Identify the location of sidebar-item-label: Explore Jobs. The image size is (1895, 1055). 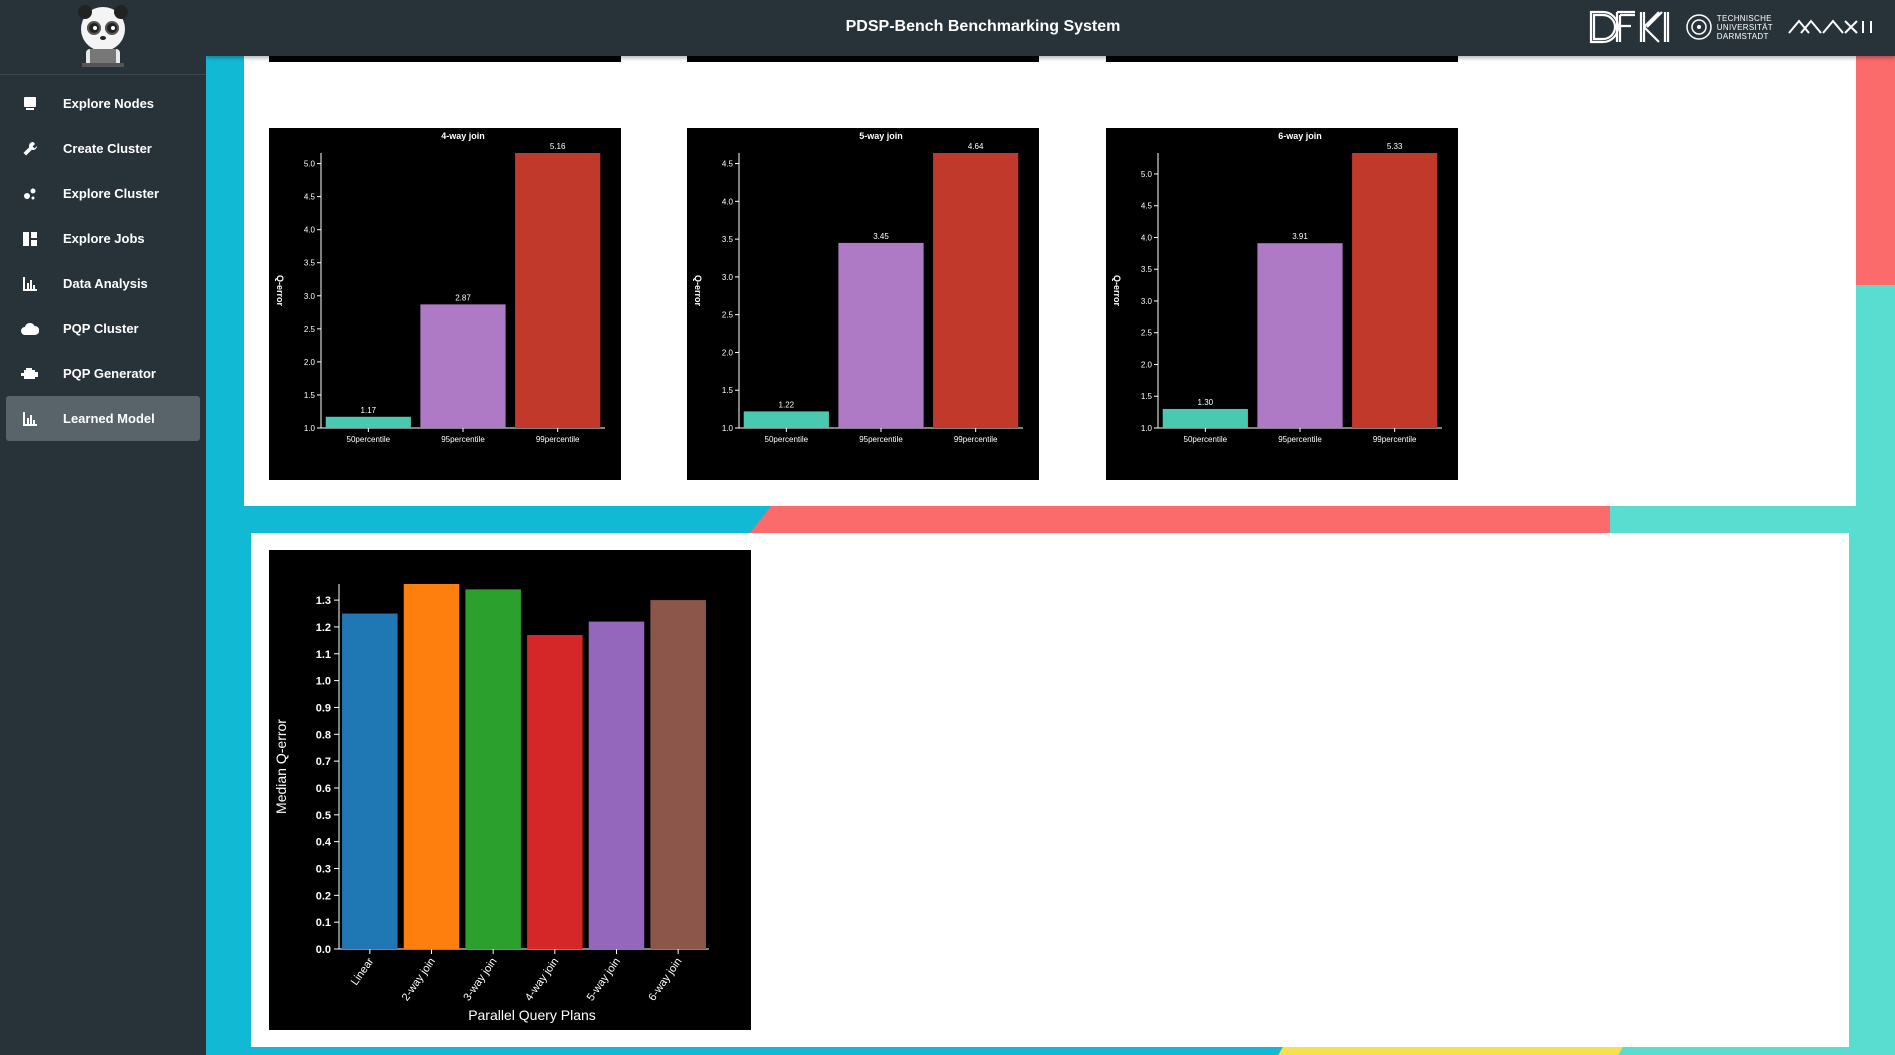
(104, 238).